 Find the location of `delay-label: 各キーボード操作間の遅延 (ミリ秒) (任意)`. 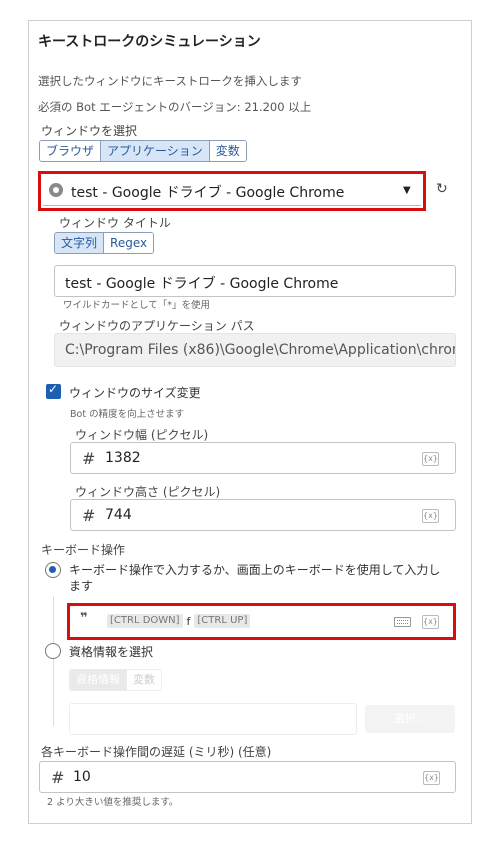

delay-label: 各キーボード操作間の遅延 (ミリ秒) (任意) is located at coordinates (156, 752).